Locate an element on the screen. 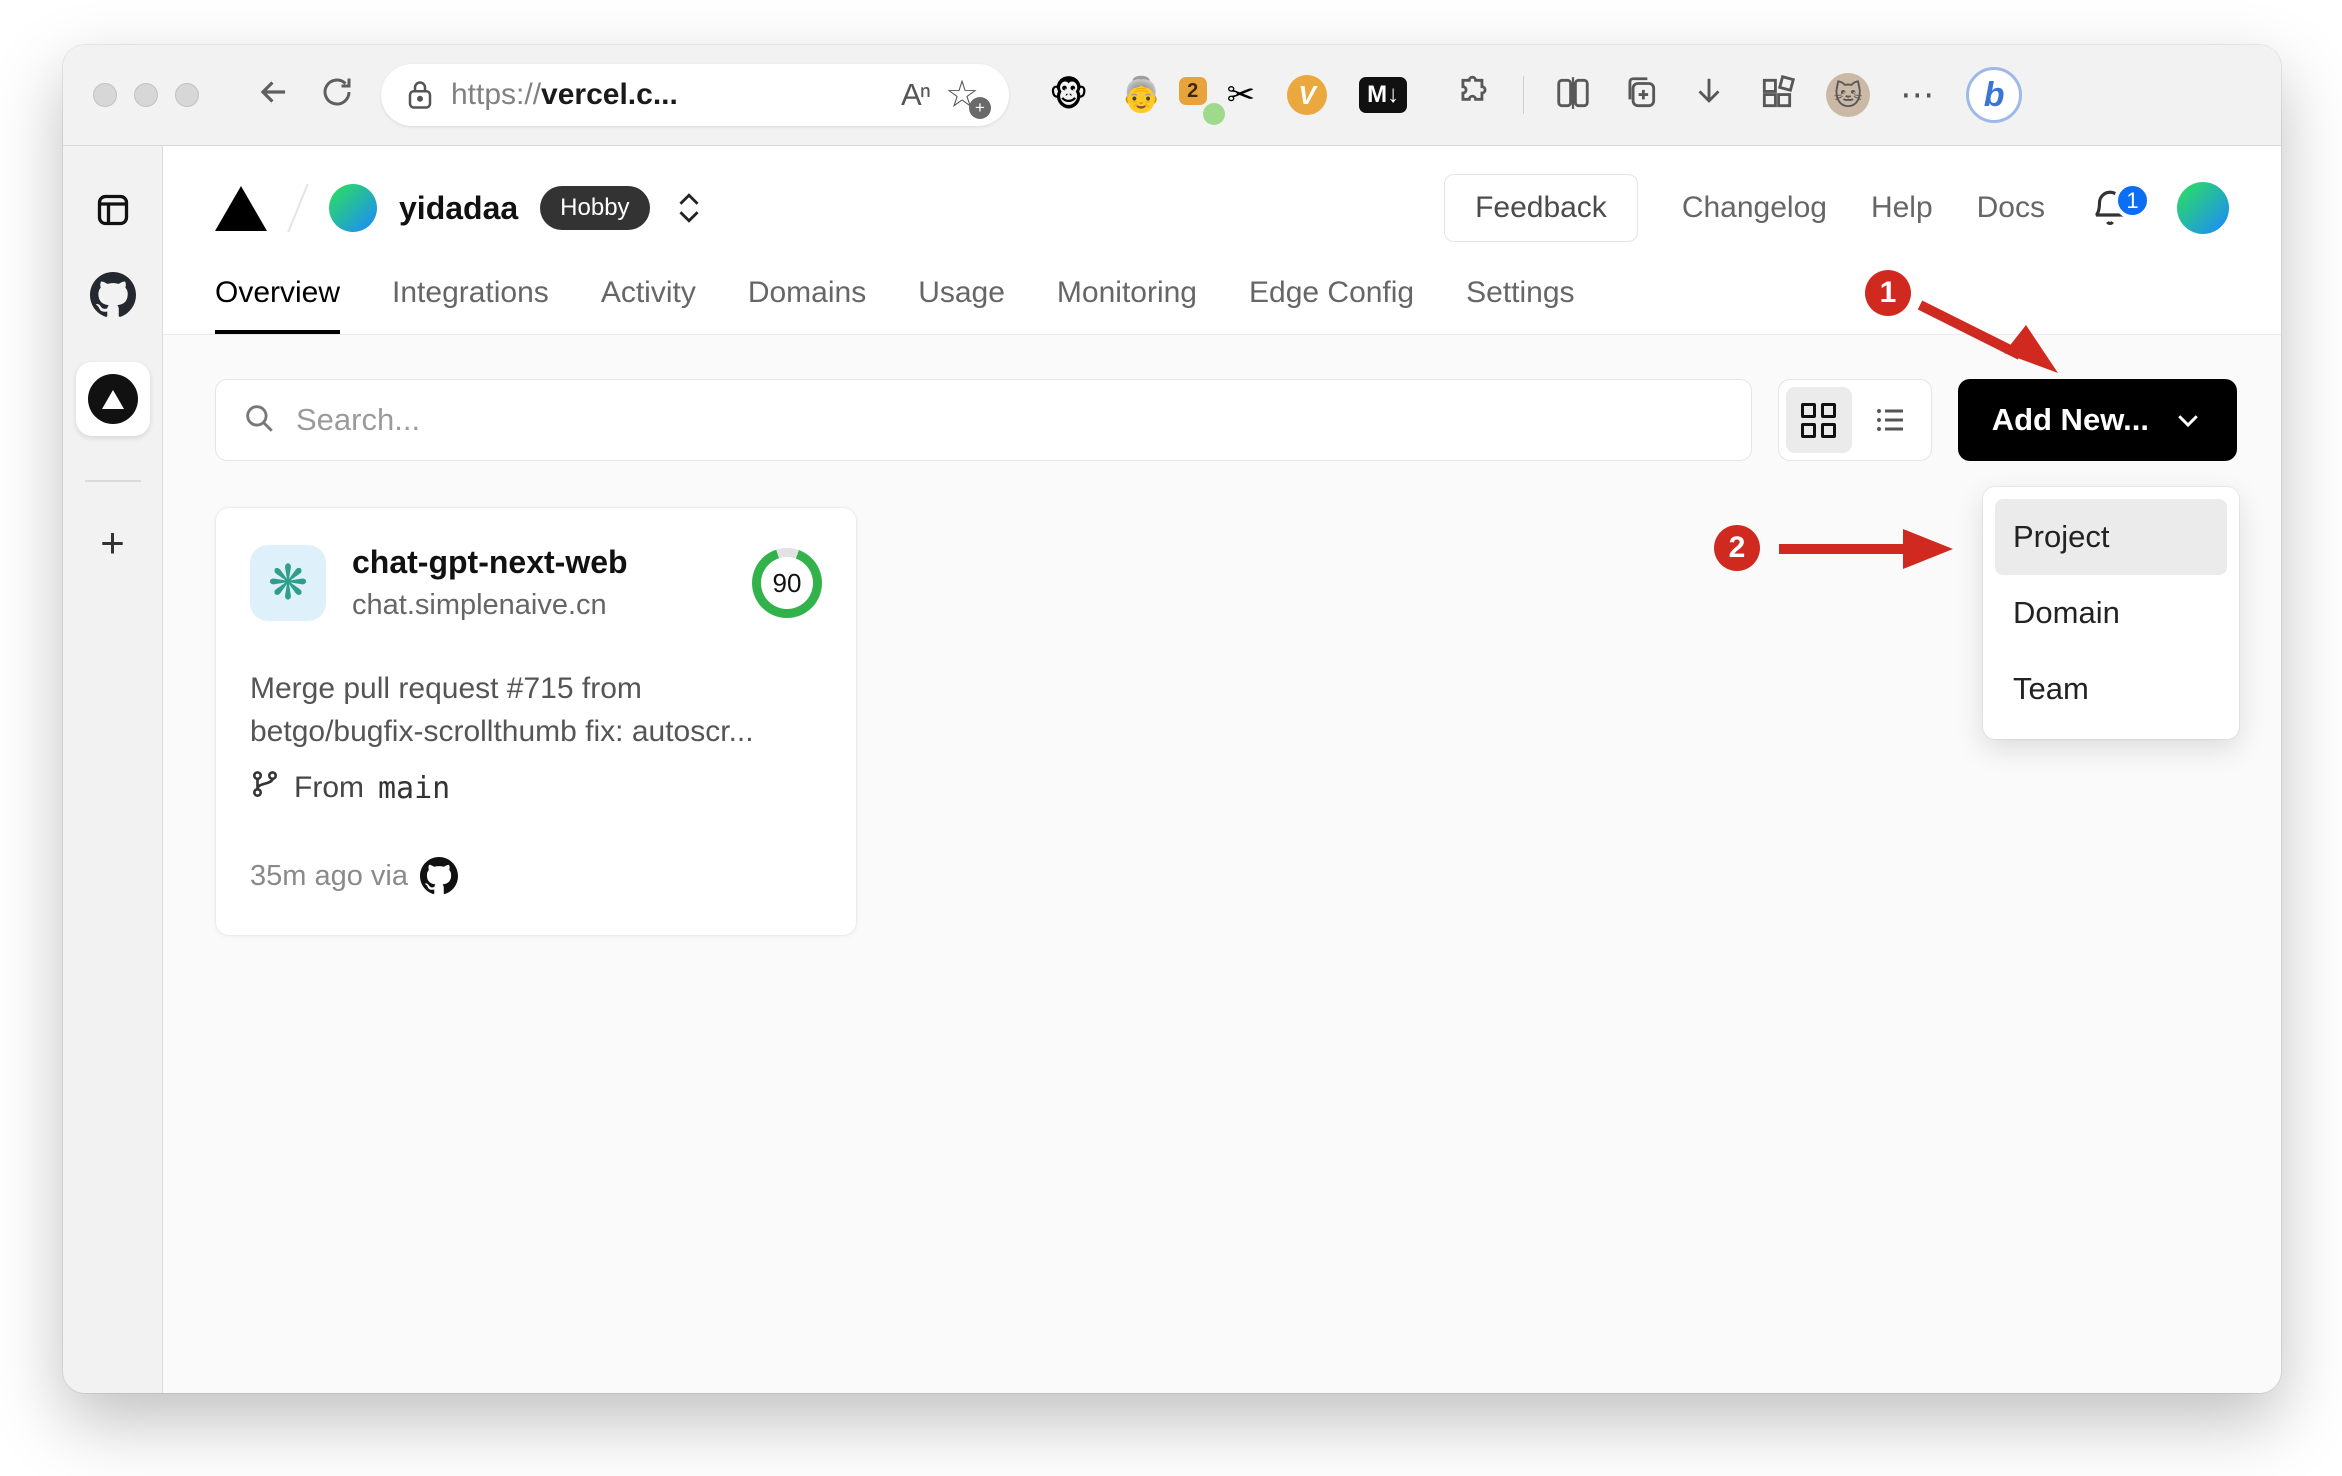  branch-from-label: From is located at coordinates (329, 788).